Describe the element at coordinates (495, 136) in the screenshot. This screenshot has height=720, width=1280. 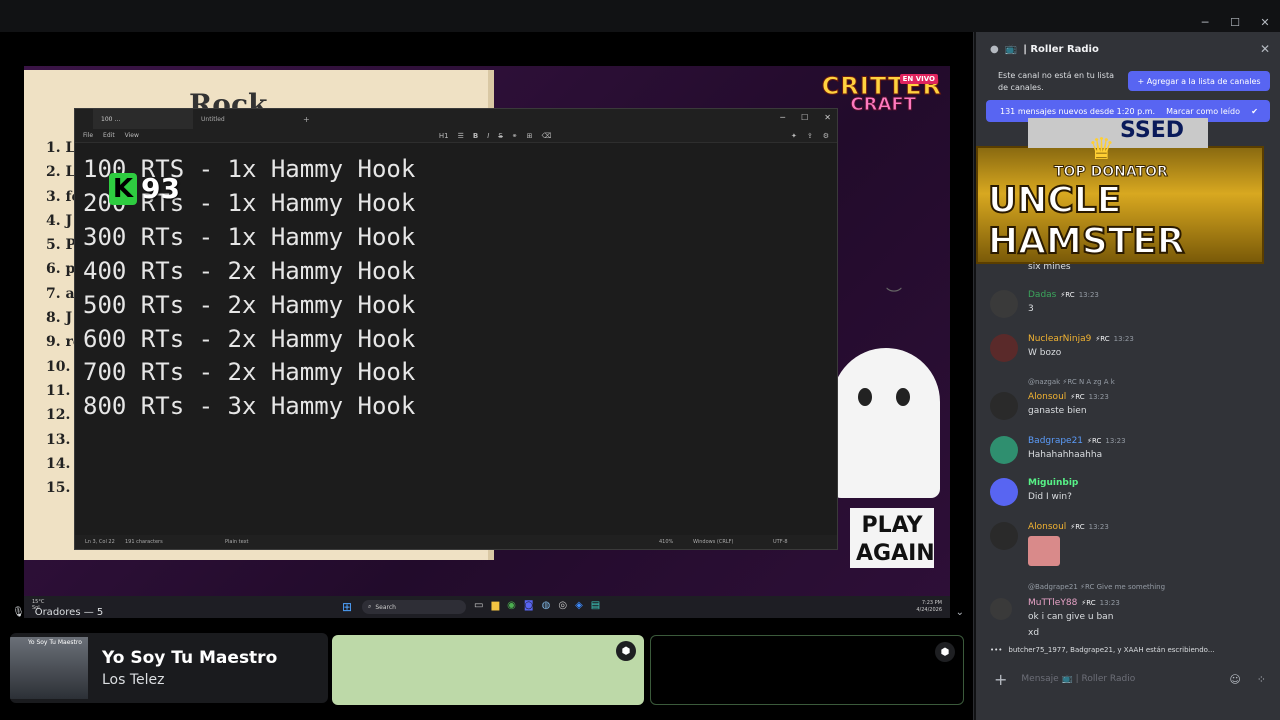
I see `format-toolbar: H1 ☰ B I S ⚭ ⊞ ⌫` at that location.